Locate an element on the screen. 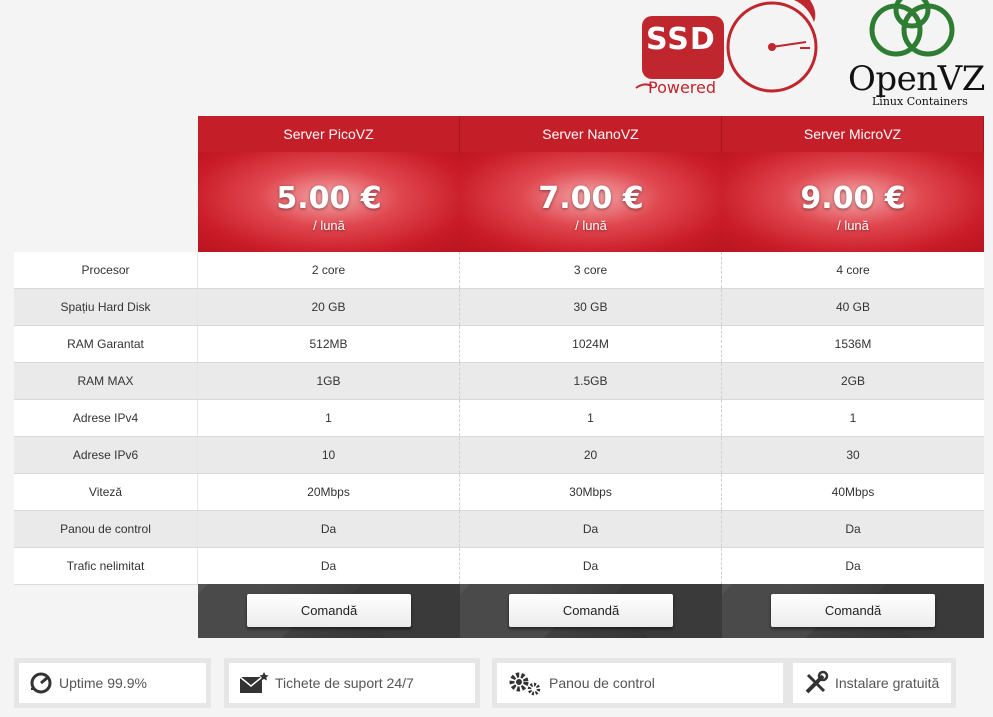  row-label: Trafic nelimitat is located at coordinates (106, 566).